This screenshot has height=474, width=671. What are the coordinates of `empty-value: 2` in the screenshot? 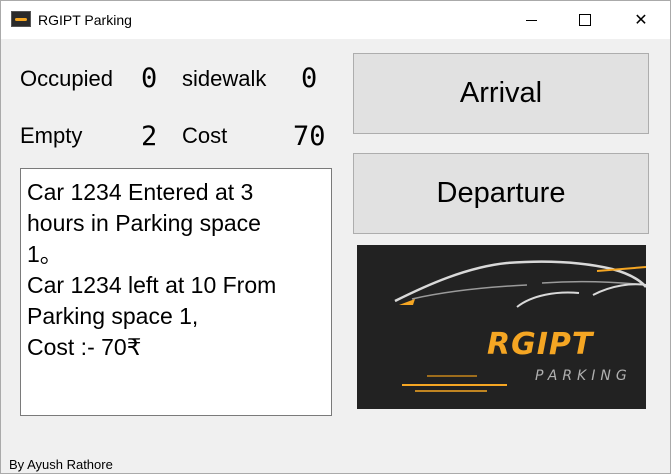 It's located at (149, 136).